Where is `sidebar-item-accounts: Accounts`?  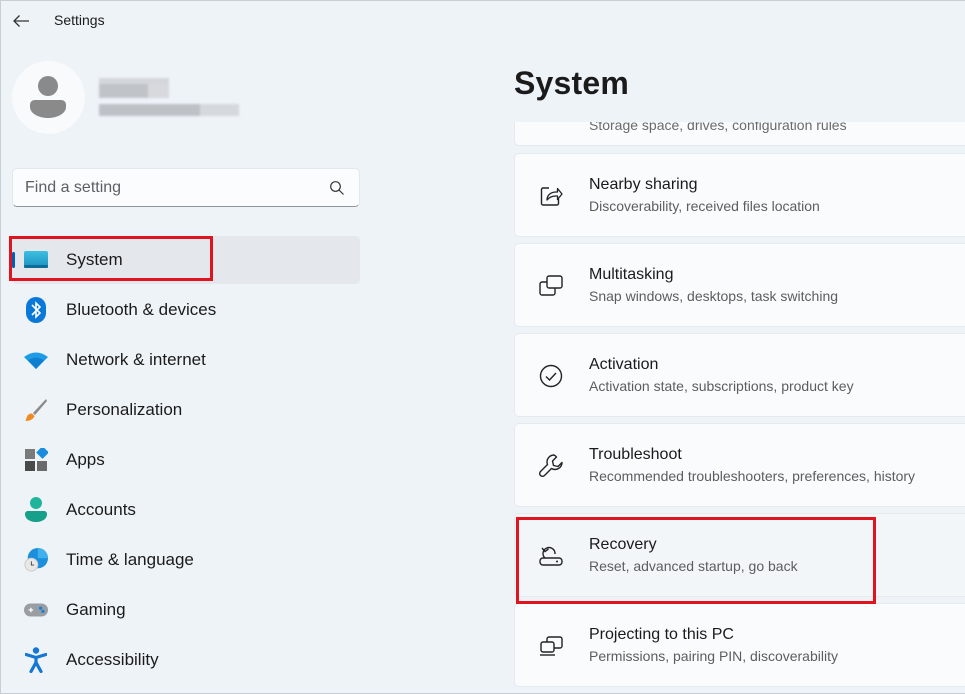
sidebar-item-accounts: Accounts is located at coordinates (186, 510).